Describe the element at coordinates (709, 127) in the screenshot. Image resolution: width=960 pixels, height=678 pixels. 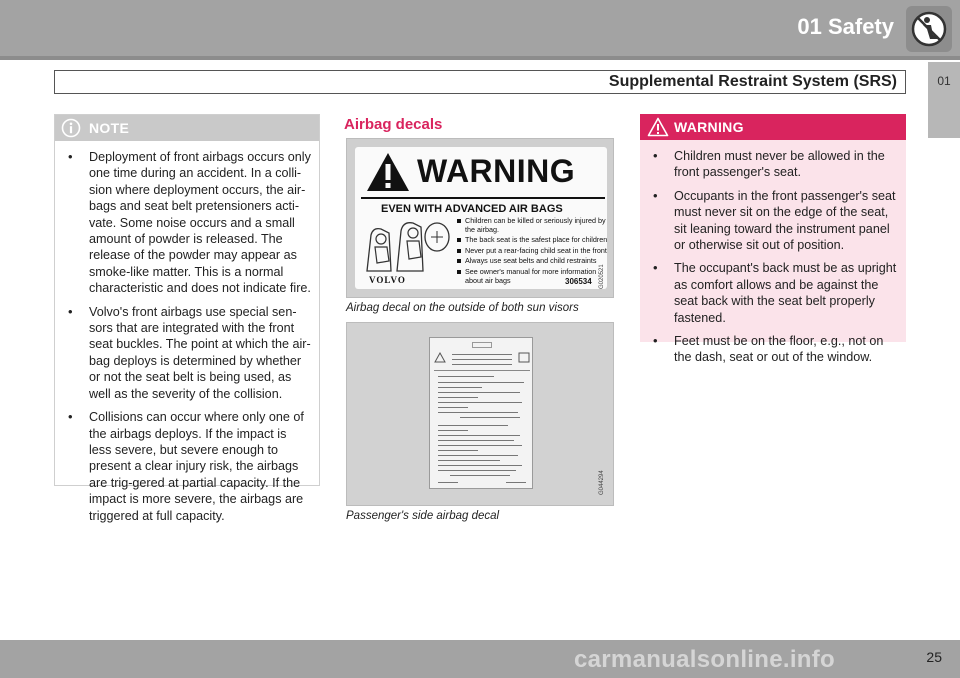
I see `warning-title: WARNING` at that location.